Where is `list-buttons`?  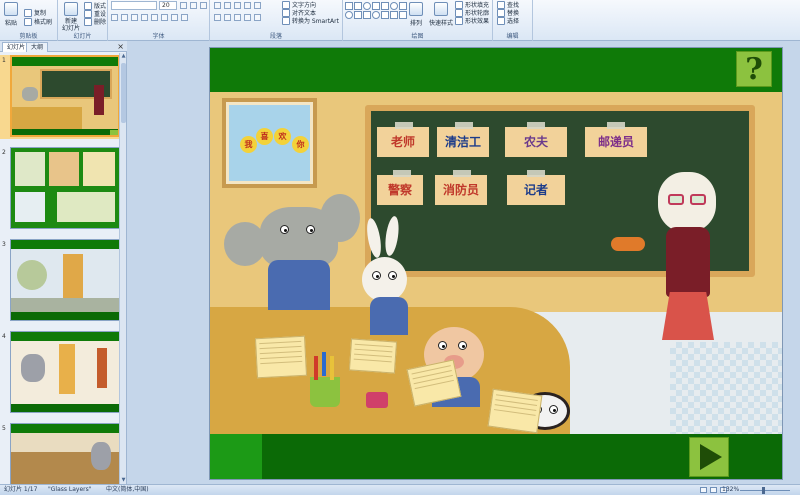
list-buttons is located at coordinates (237, 5).